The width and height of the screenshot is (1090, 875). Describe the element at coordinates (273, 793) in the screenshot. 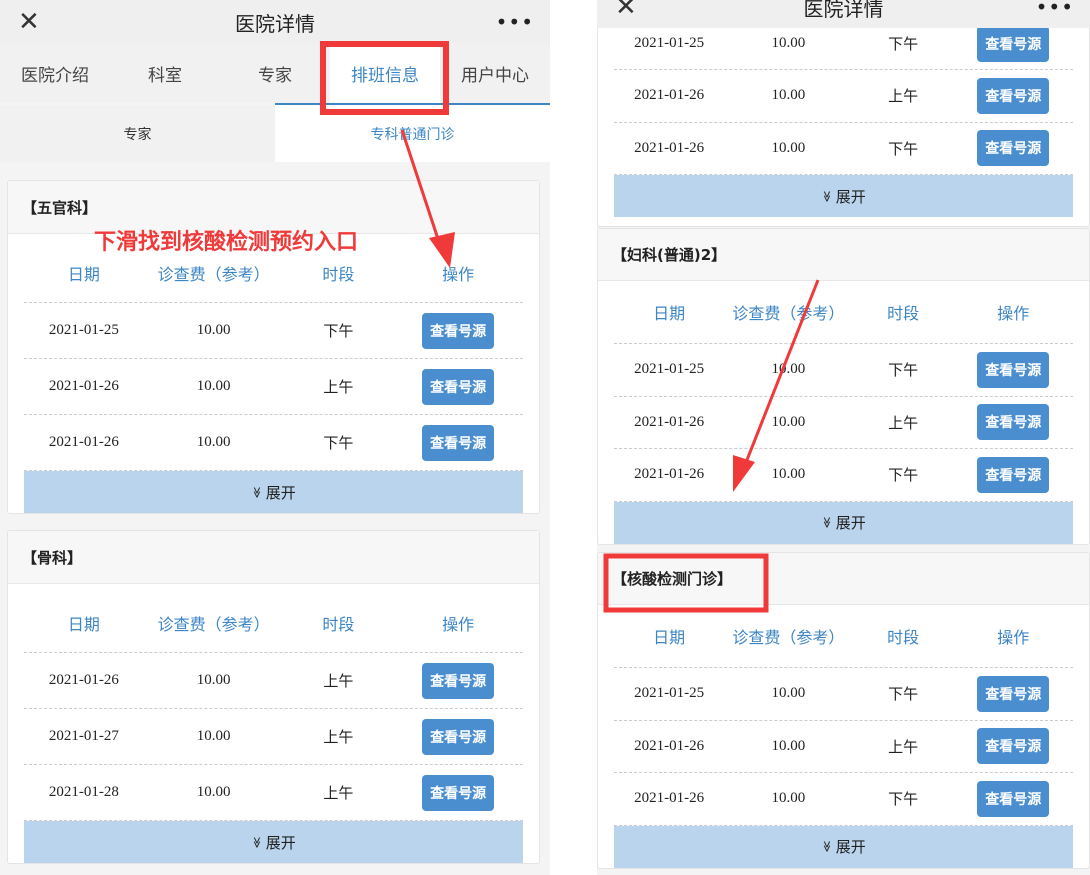

I see `table-row: 2021-01-28 10.00 上午 查看号源` at that location.